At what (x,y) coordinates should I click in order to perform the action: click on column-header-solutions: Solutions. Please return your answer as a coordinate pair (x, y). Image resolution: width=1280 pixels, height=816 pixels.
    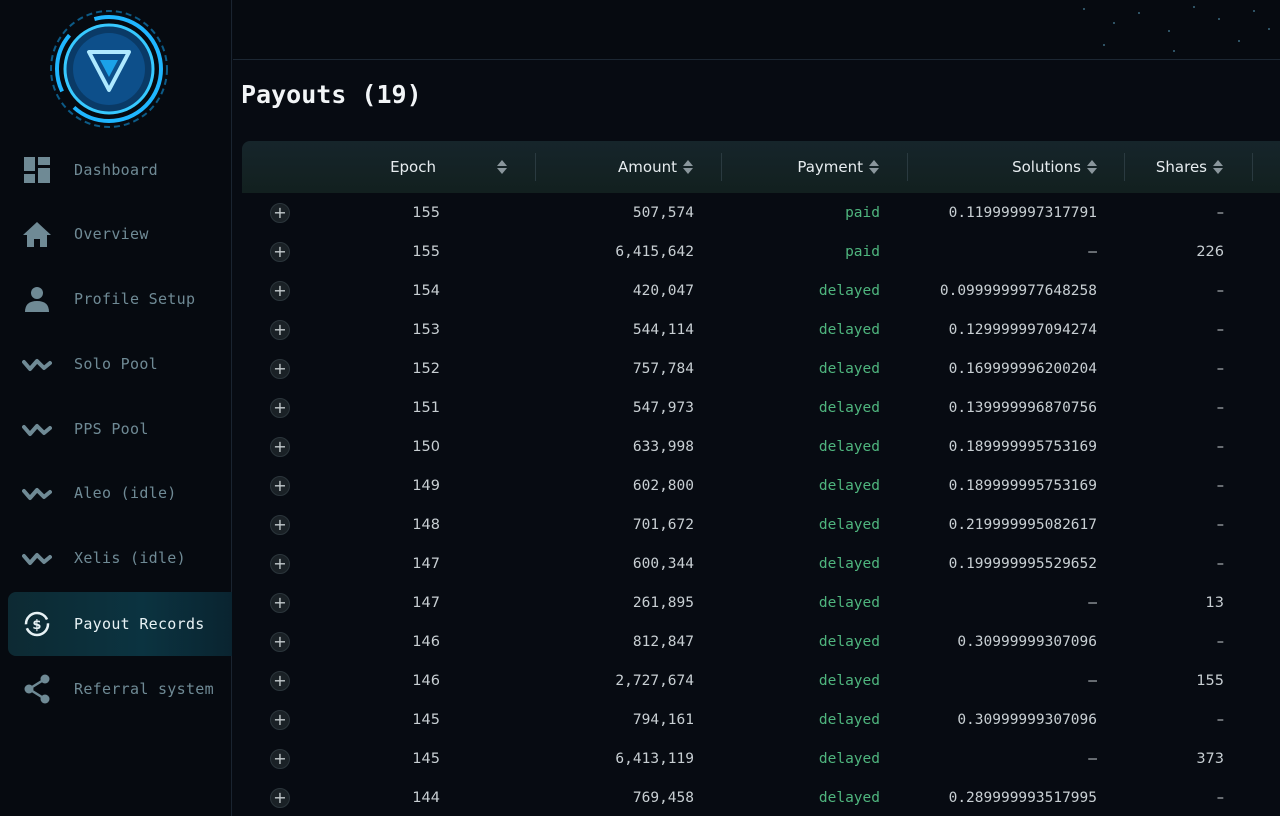
    Looking at the image, I should click on (1004, 167).